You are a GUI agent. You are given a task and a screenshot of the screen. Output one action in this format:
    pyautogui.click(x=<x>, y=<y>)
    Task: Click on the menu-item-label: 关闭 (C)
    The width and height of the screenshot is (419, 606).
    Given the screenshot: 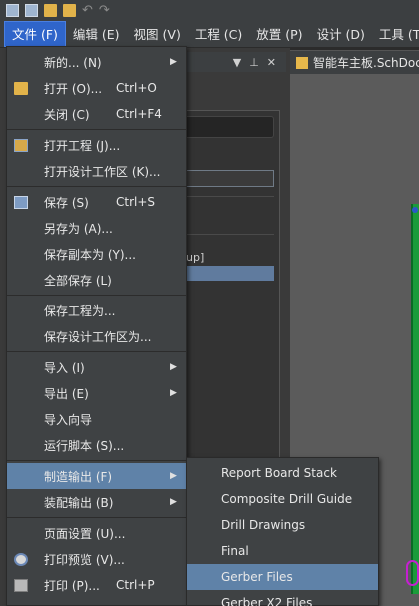 What is the action you would take?
    pyautogui.click(x=67, y=114)
    